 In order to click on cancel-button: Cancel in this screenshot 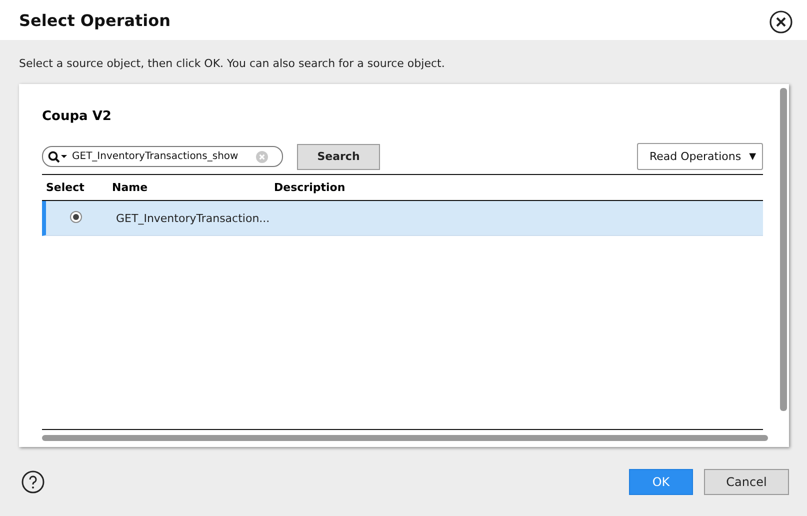, I will do `click(746, 481)`.